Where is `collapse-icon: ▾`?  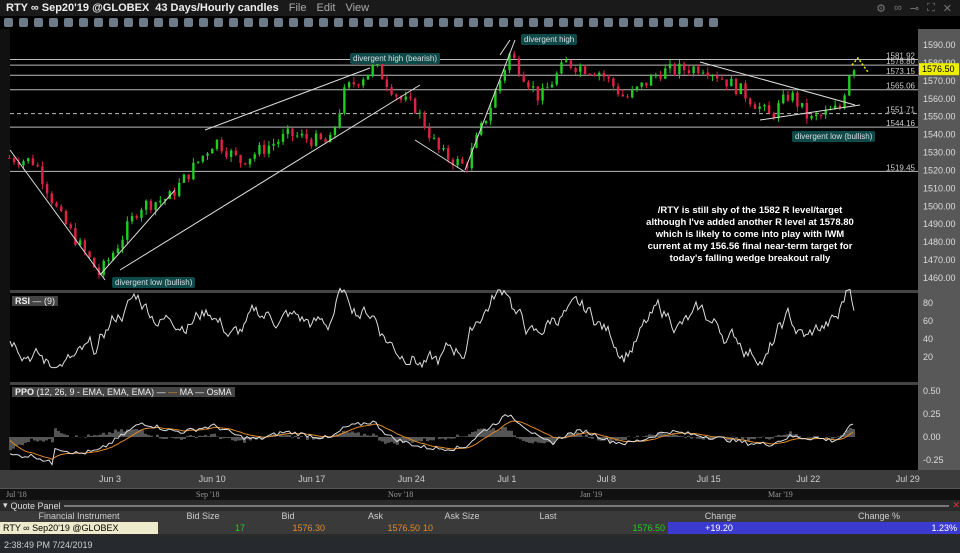 collapse-icon: ▾ is located at coordinates (5, 505).